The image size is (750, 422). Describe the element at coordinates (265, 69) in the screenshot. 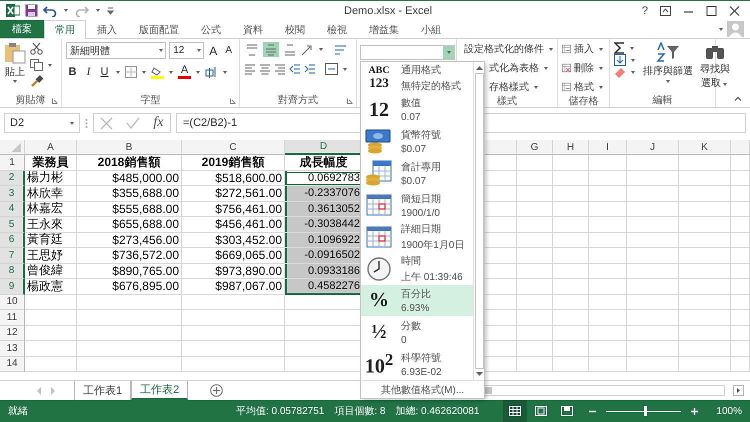

I see `align-center-icon` at that location.